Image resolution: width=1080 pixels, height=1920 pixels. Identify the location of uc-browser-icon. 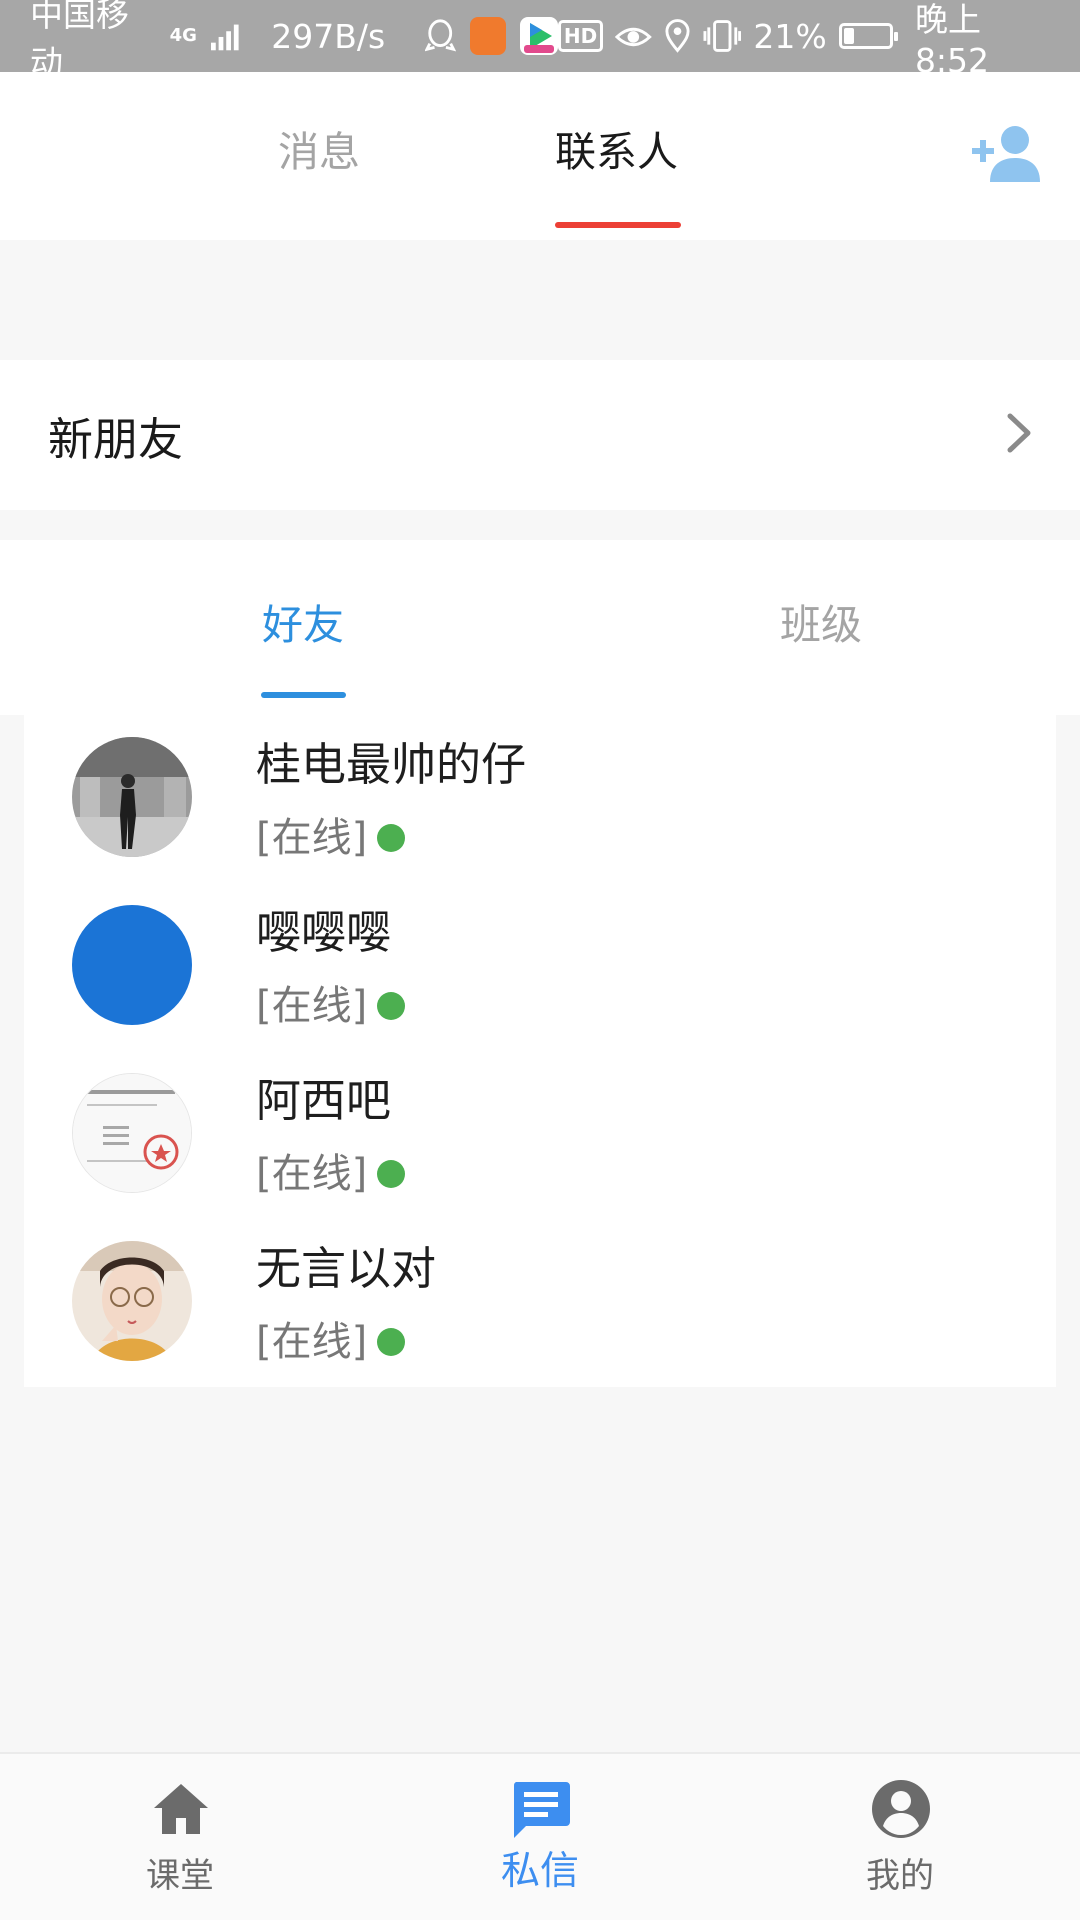
(487, 36).